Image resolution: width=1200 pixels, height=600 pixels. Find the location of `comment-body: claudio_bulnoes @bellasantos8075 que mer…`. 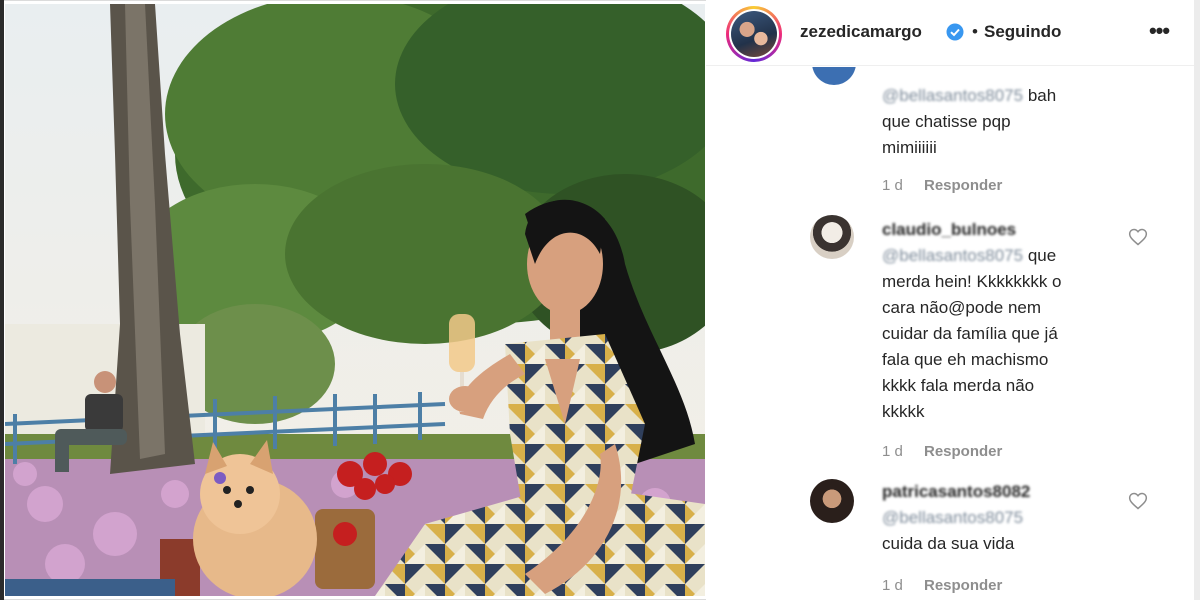

comment-body: claudio_bulnoes @bellasantos8075 que mer… is located at coordinates (1002, 321).